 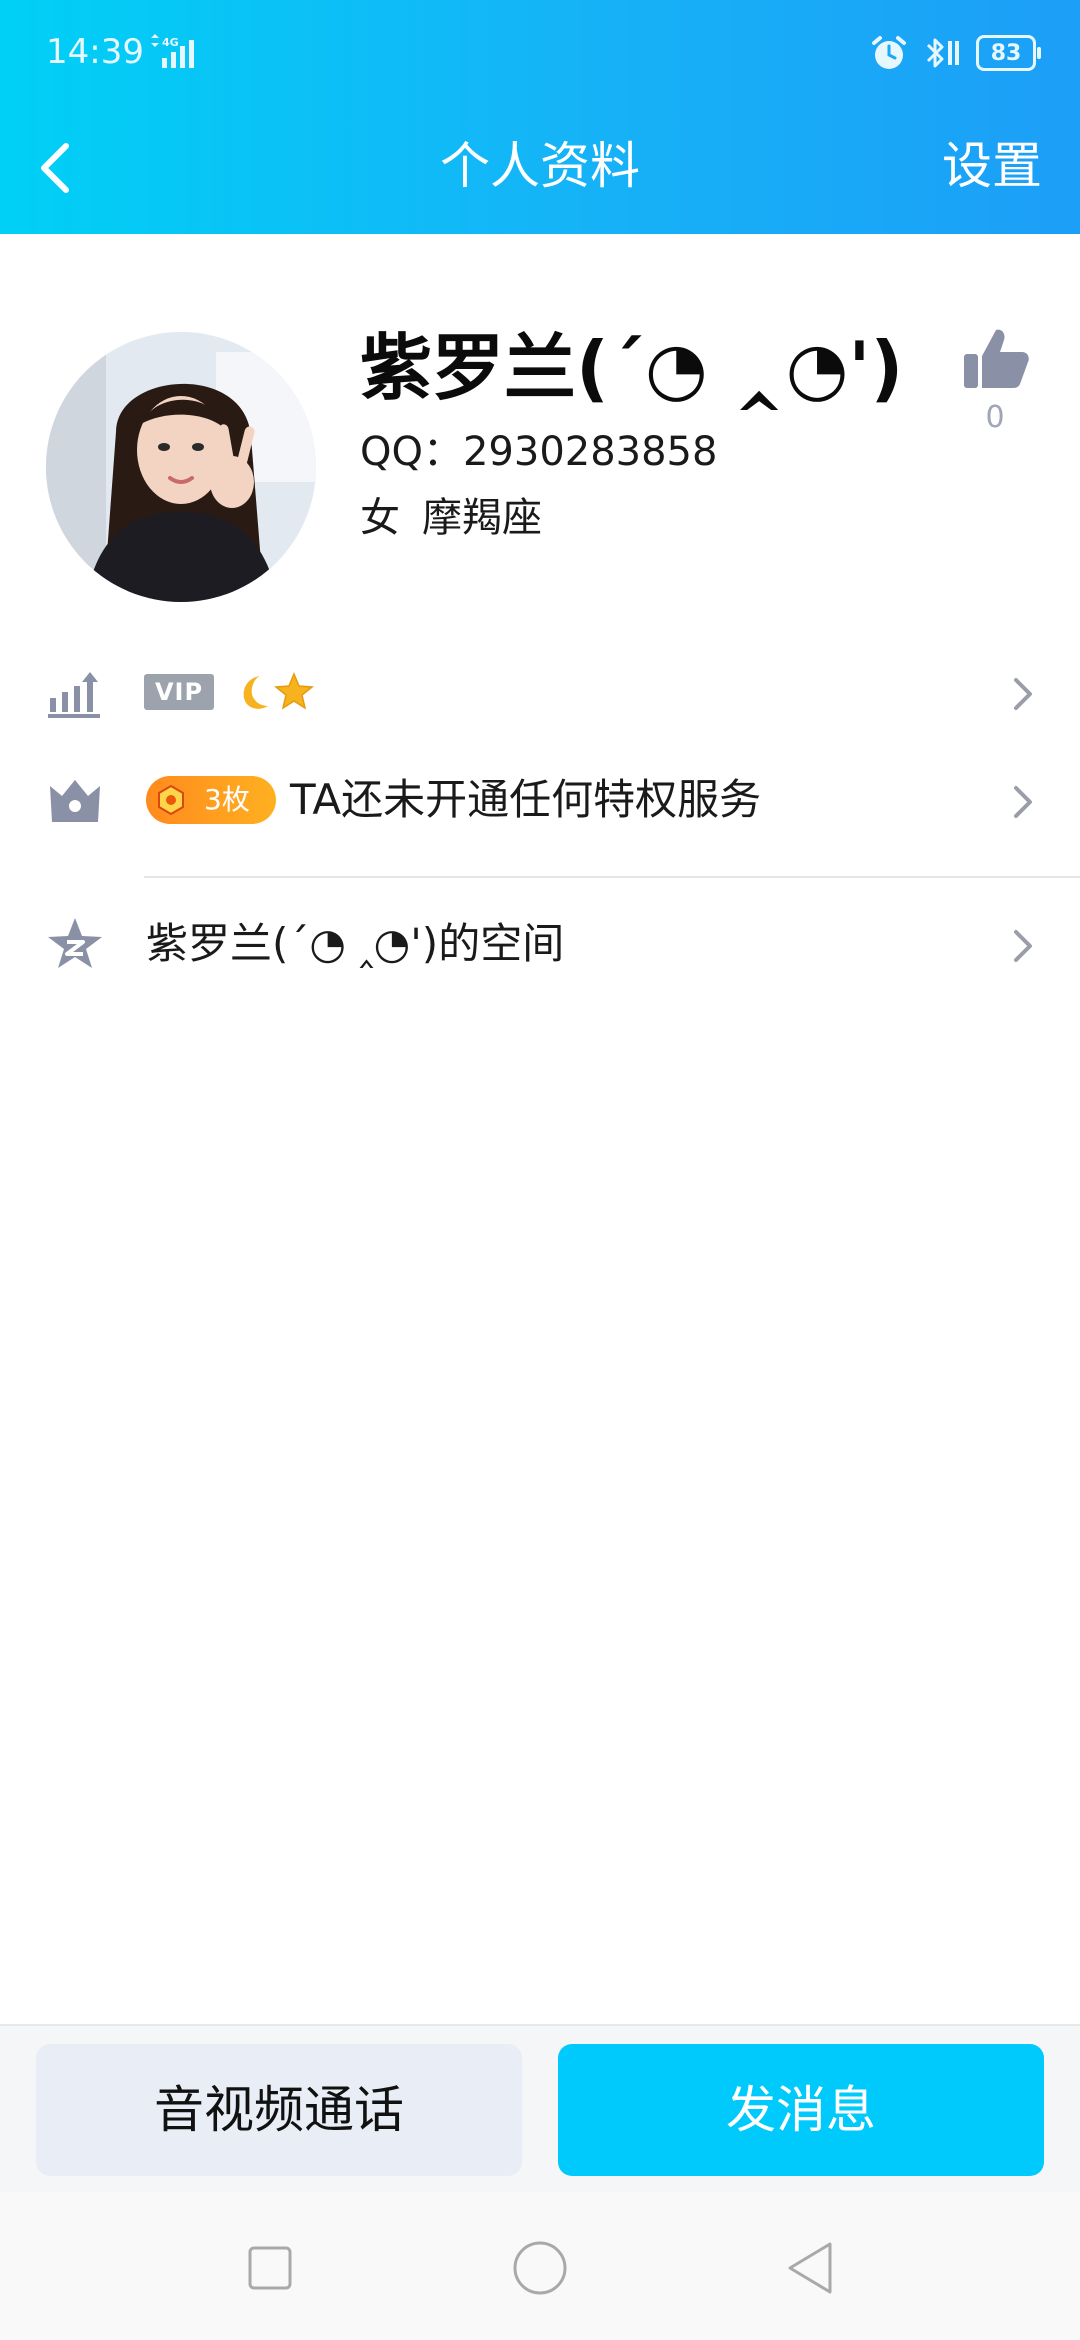 I want to click on home-icon, so click(x=540, y=2268).